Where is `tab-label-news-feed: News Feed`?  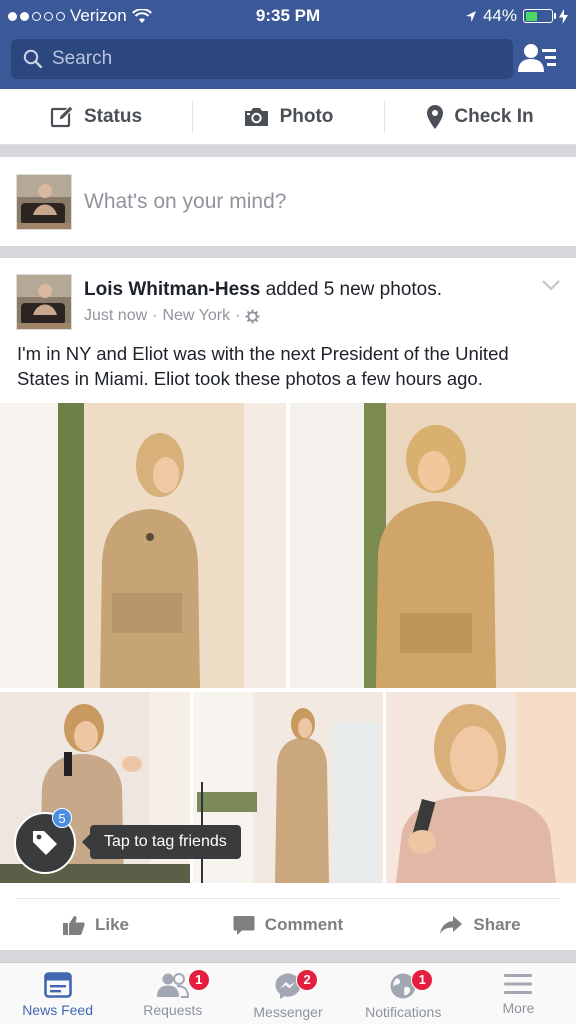 tab-label-news-feed: News Feed is located at coordinates (57, 1010).